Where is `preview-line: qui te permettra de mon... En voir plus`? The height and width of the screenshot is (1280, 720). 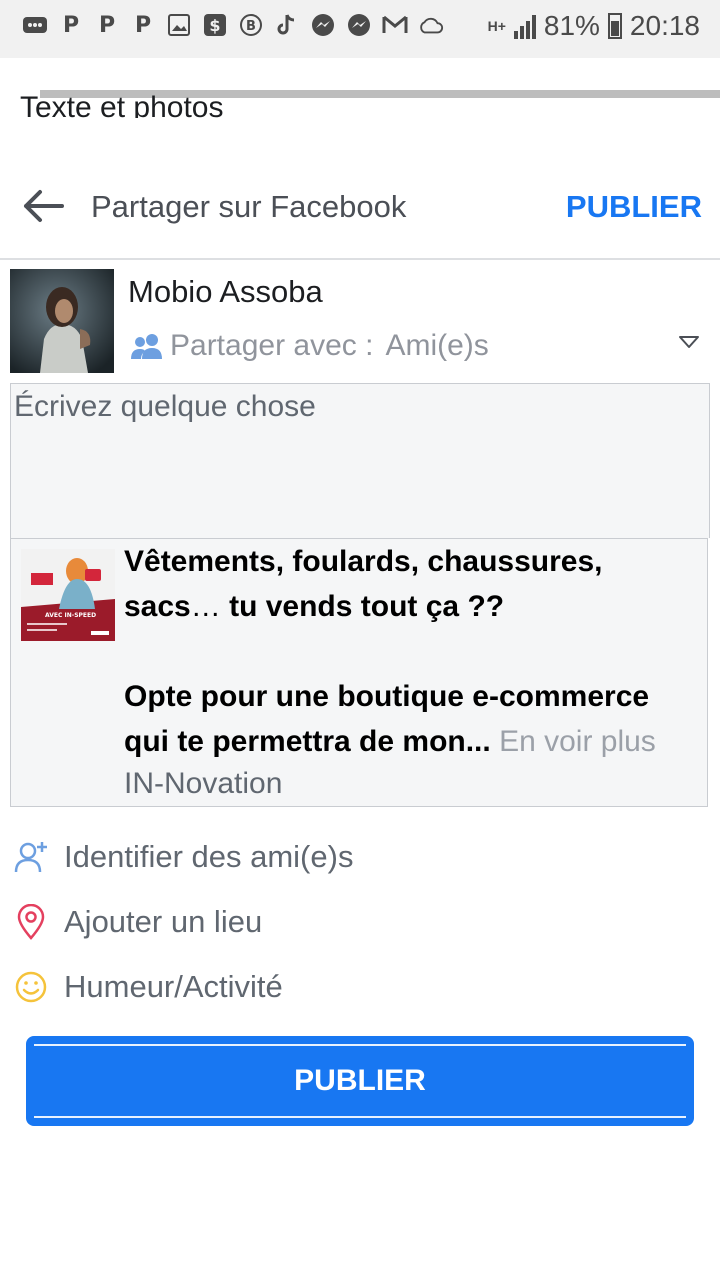 preview-line: qui te permettra de mon... En voir plus is located at coordinates (390, 741).